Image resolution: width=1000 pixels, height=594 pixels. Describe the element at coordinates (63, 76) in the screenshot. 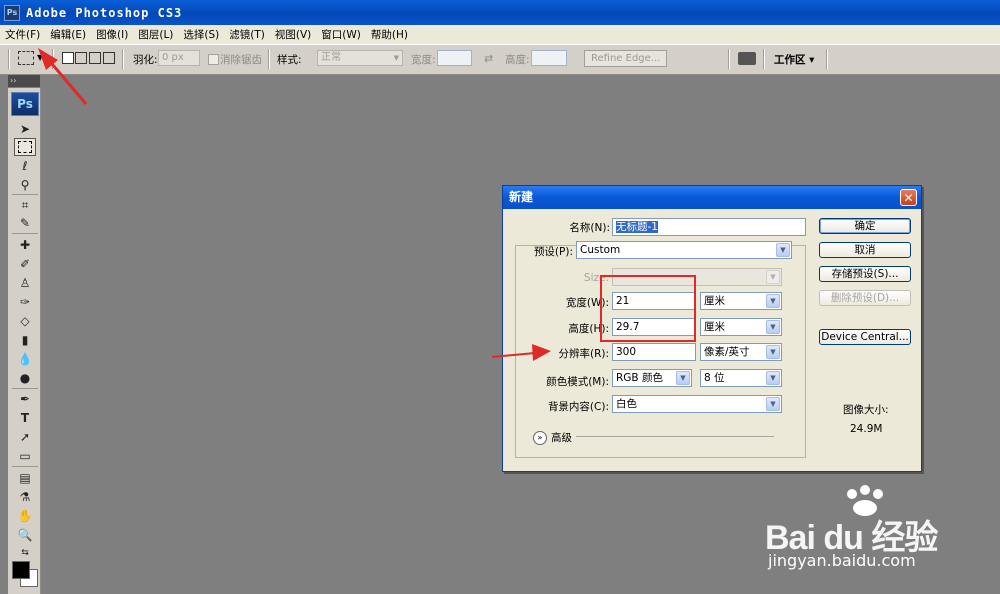

I see `arrow-to-marquee` at that location.